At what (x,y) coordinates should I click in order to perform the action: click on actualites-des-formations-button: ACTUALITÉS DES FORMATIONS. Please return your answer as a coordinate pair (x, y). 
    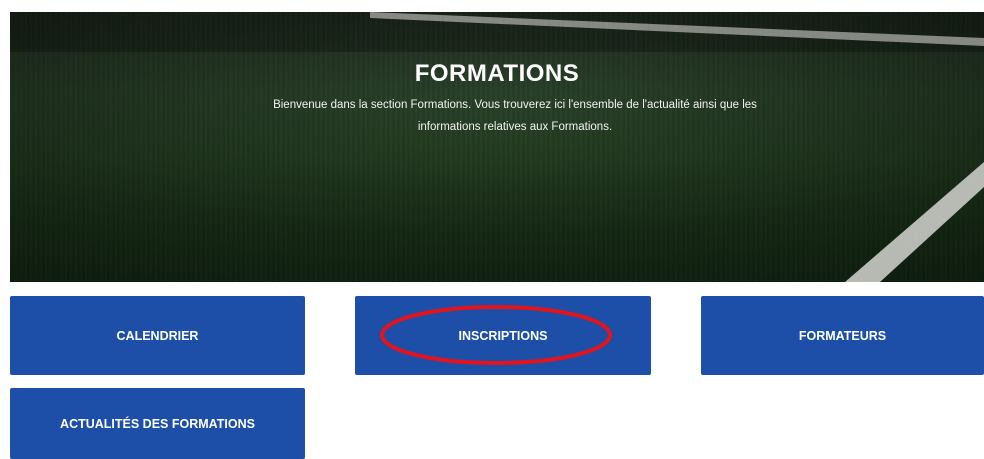
    Looking at the image, I should click on (157, 423).